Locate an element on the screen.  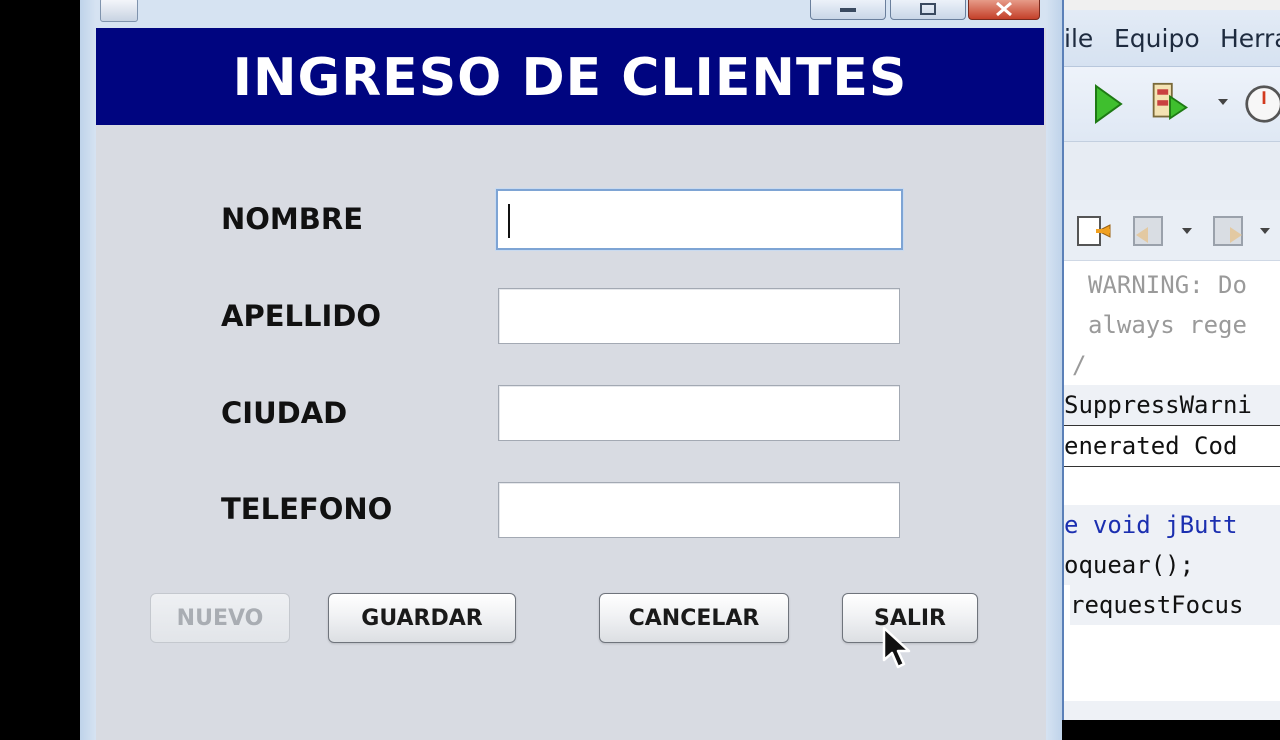
code-line: always rege is located at coordinates (1167, 325).